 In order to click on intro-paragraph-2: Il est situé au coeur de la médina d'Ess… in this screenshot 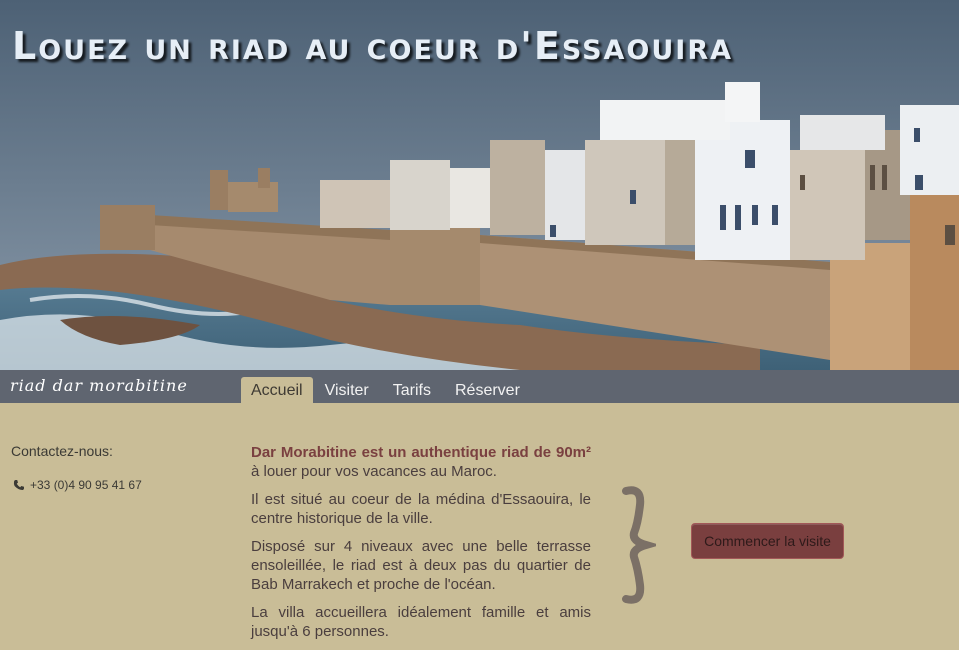, I will do `click(421, 509)`.